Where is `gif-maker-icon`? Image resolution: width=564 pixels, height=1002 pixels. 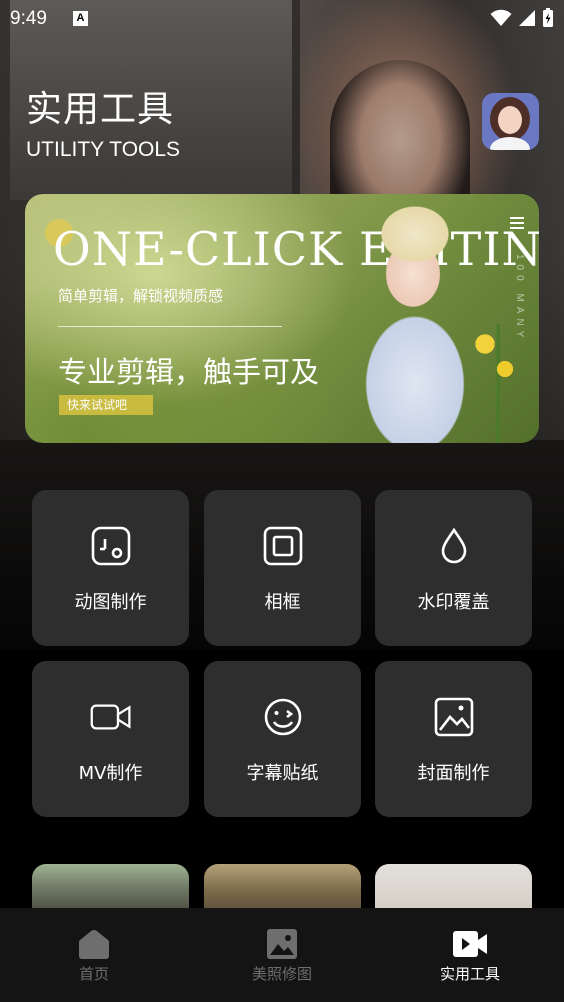 gif-maker-icon is located at coordinates (111, 546).